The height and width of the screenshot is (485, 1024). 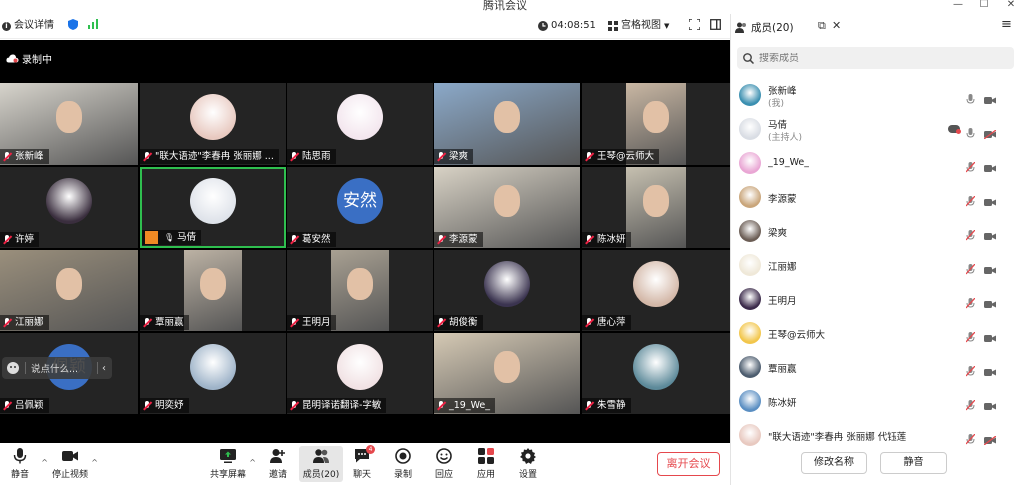 What do you see at coordinates (507, 290) in the screenshot?
I see `participant-tile: 胡俊衡` at bounding box center [507, 290].